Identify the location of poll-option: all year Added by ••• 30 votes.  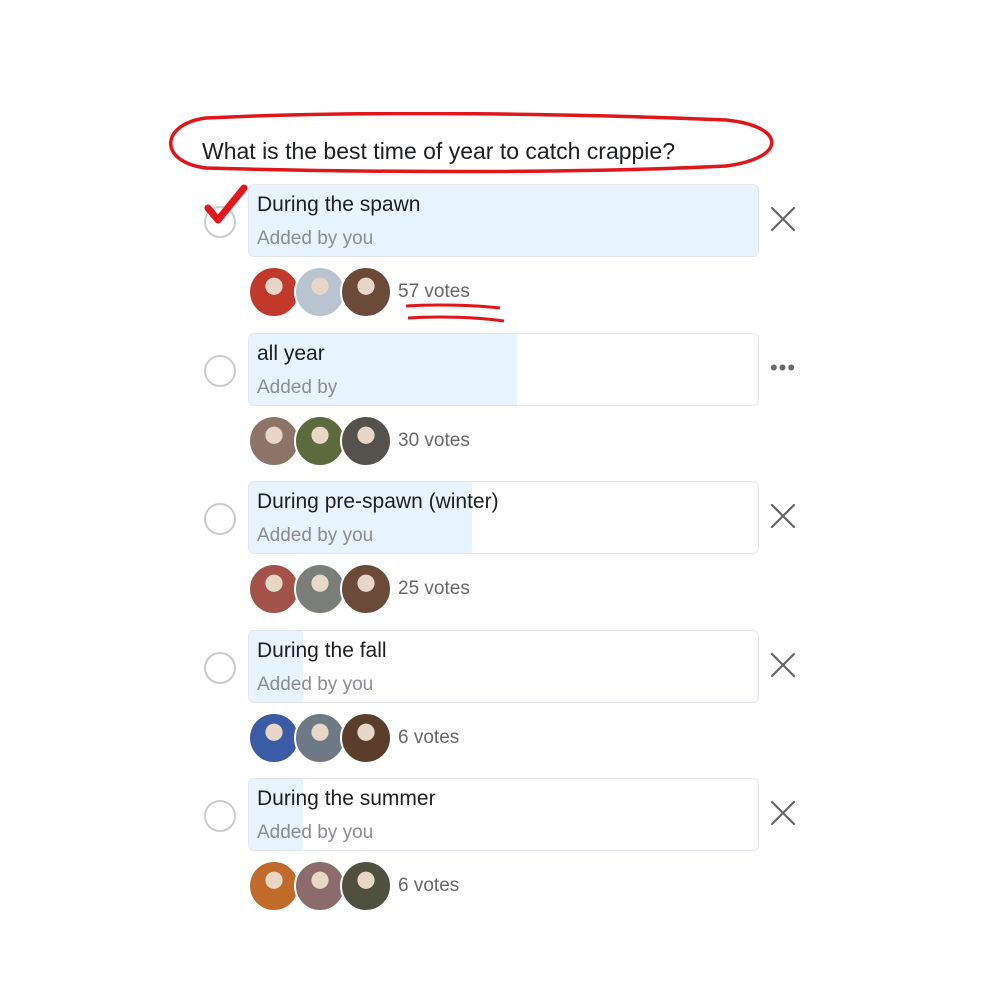
(500, 403).